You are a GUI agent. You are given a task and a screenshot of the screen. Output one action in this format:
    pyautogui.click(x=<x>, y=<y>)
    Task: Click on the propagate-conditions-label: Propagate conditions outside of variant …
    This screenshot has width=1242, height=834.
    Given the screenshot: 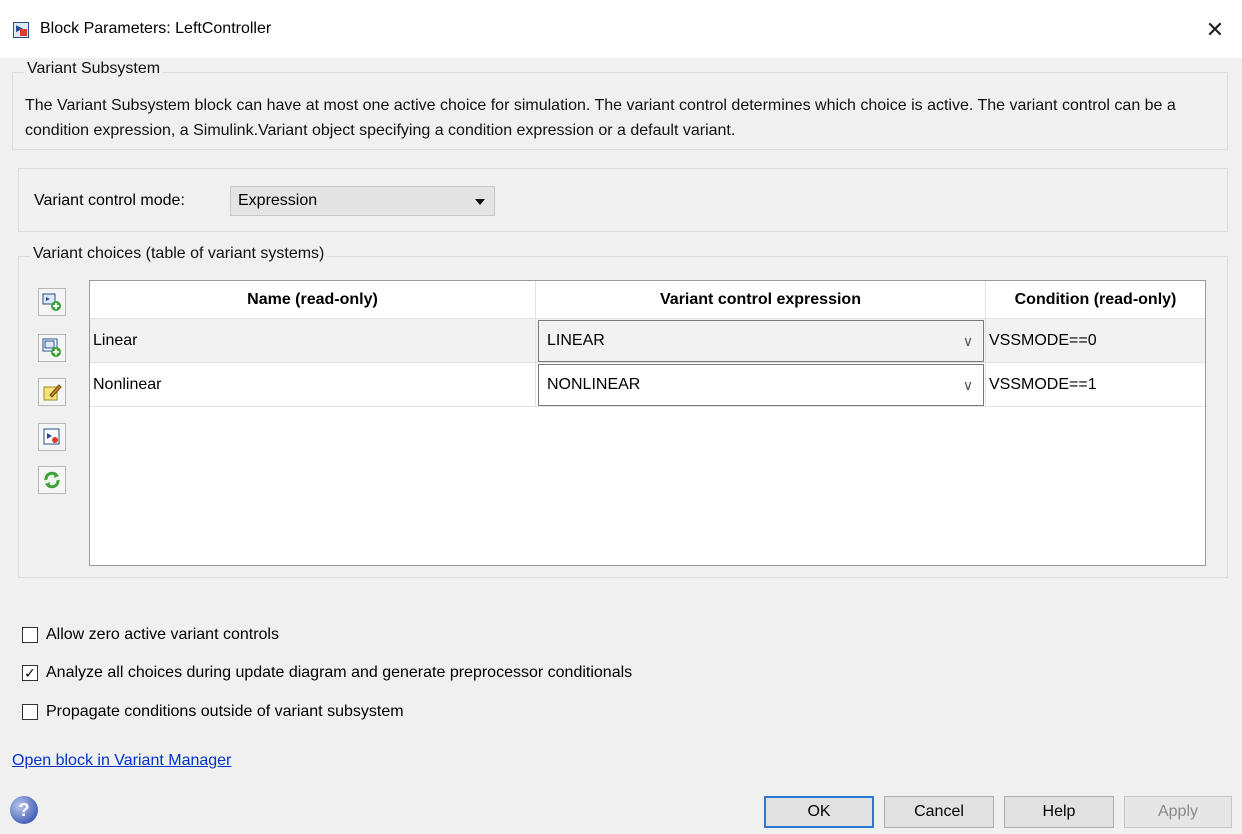 What is the action you would take?
    pyautogui.click(x=225, y=711)
    